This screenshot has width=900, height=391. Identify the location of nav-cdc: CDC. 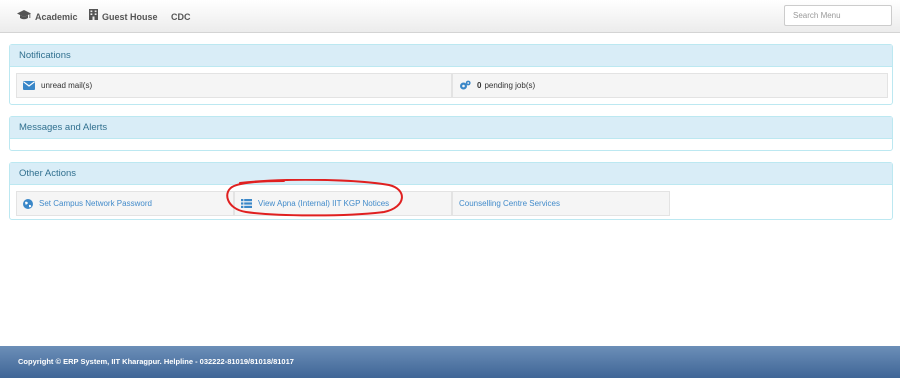
(181, 17).